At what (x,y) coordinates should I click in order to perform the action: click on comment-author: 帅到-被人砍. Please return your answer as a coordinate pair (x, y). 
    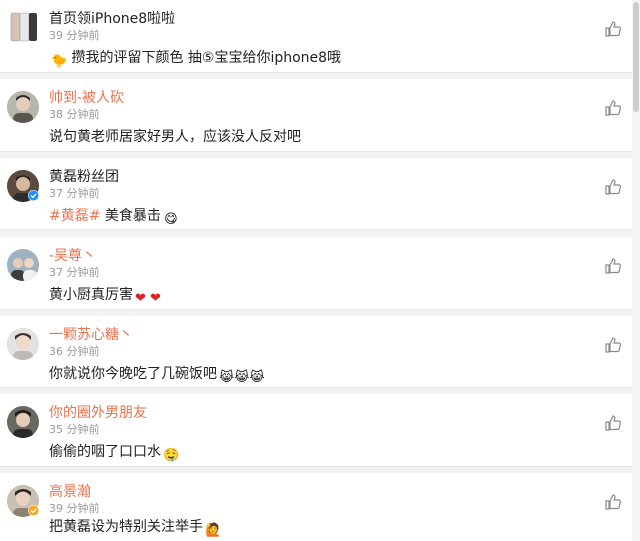
    Looking at the image, I should click on (86, 98).